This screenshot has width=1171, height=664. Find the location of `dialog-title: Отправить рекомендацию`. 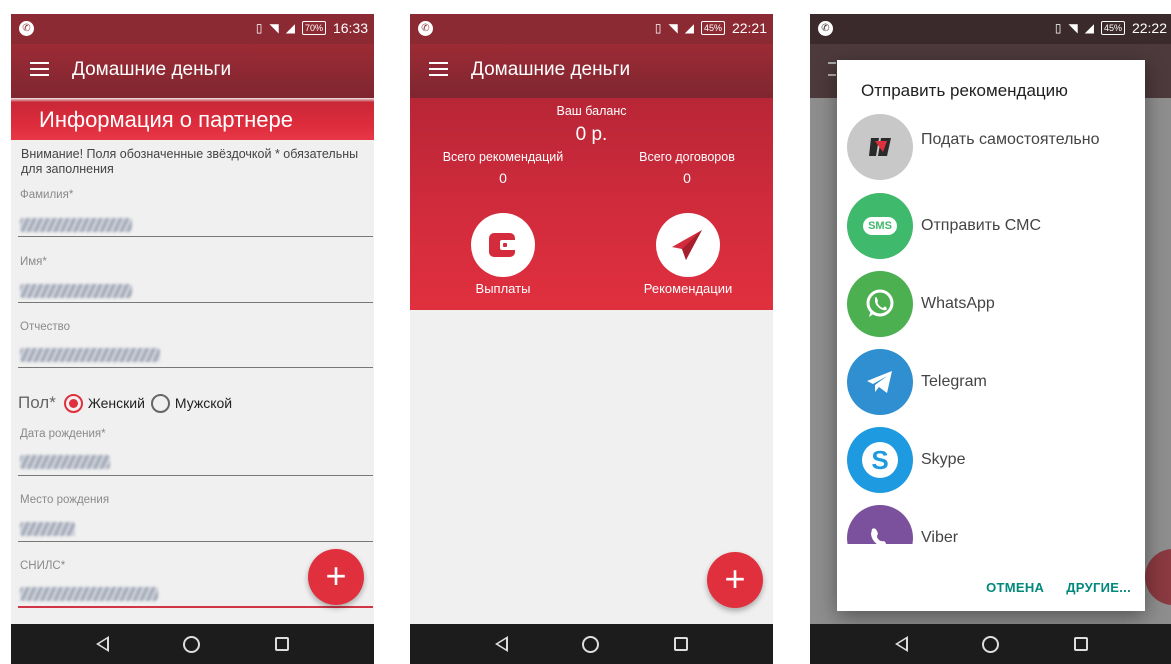

dialog-title: Отправить рекомендацию is located at coordinates (964, 90).